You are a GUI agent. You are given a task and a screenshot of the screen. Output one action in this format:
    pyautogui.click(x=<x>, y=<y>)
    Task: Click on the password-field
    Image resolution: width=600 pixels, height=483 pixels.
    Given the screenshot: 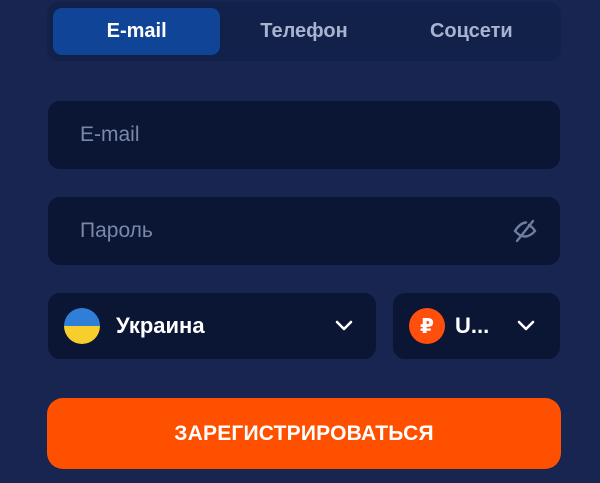 What is the action you would take?
    pyautogui.click(x=304, y=231)
    